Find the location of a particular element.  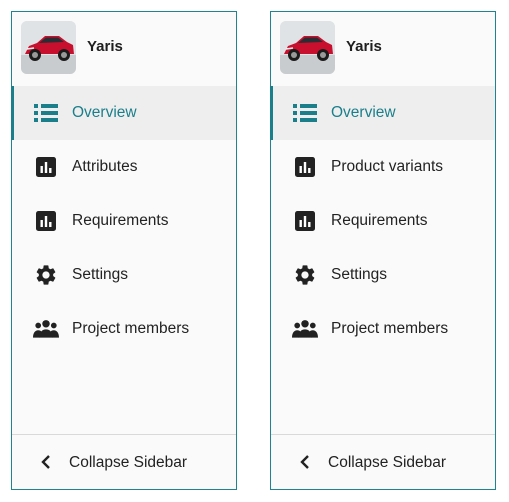

sidebar-item-product-variants: Product variants is located at coordinates (383, 167).